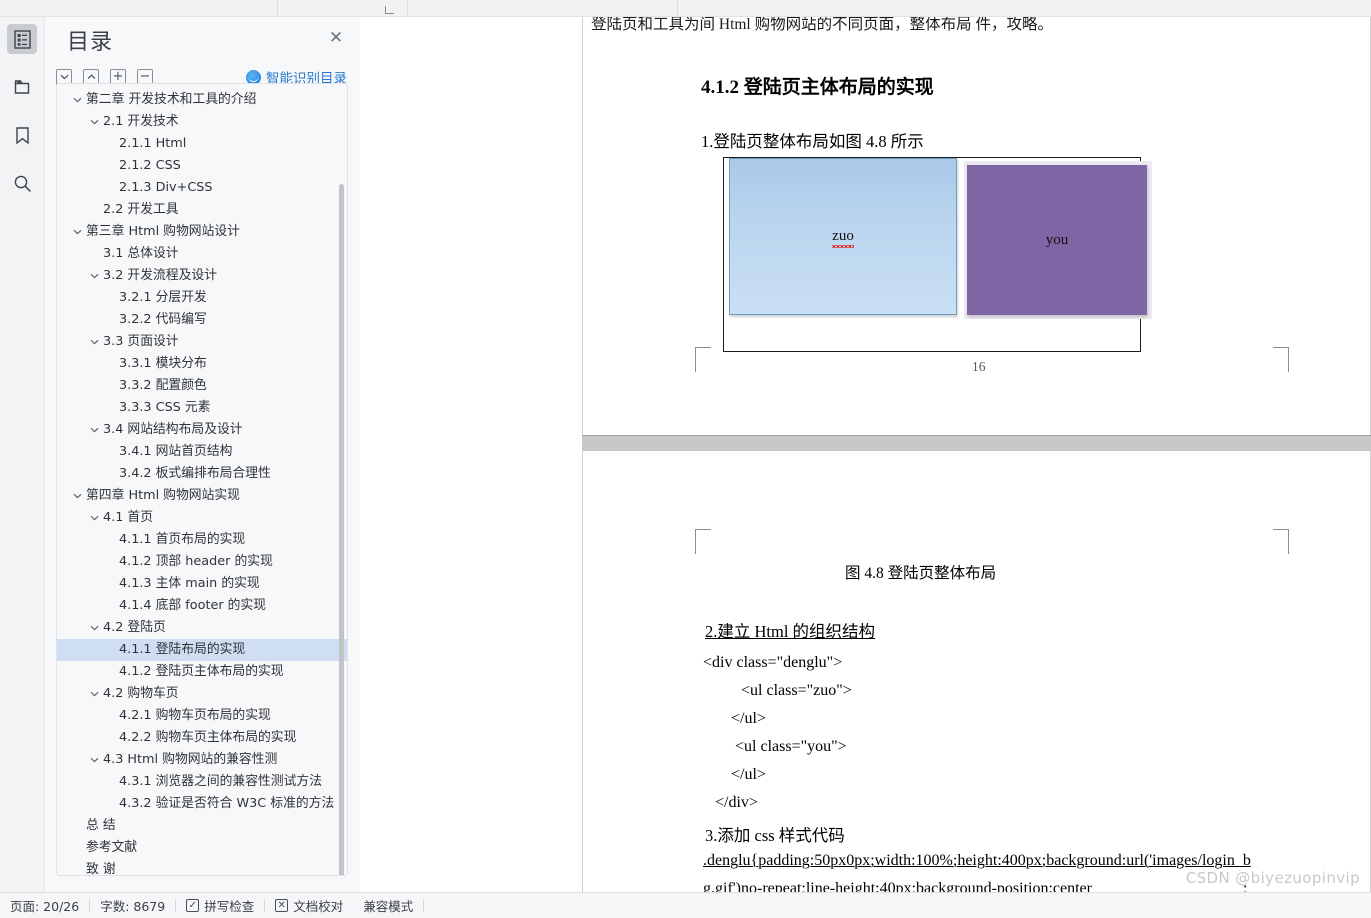  I want to click on chevron-up-icon, so click(91, 77).